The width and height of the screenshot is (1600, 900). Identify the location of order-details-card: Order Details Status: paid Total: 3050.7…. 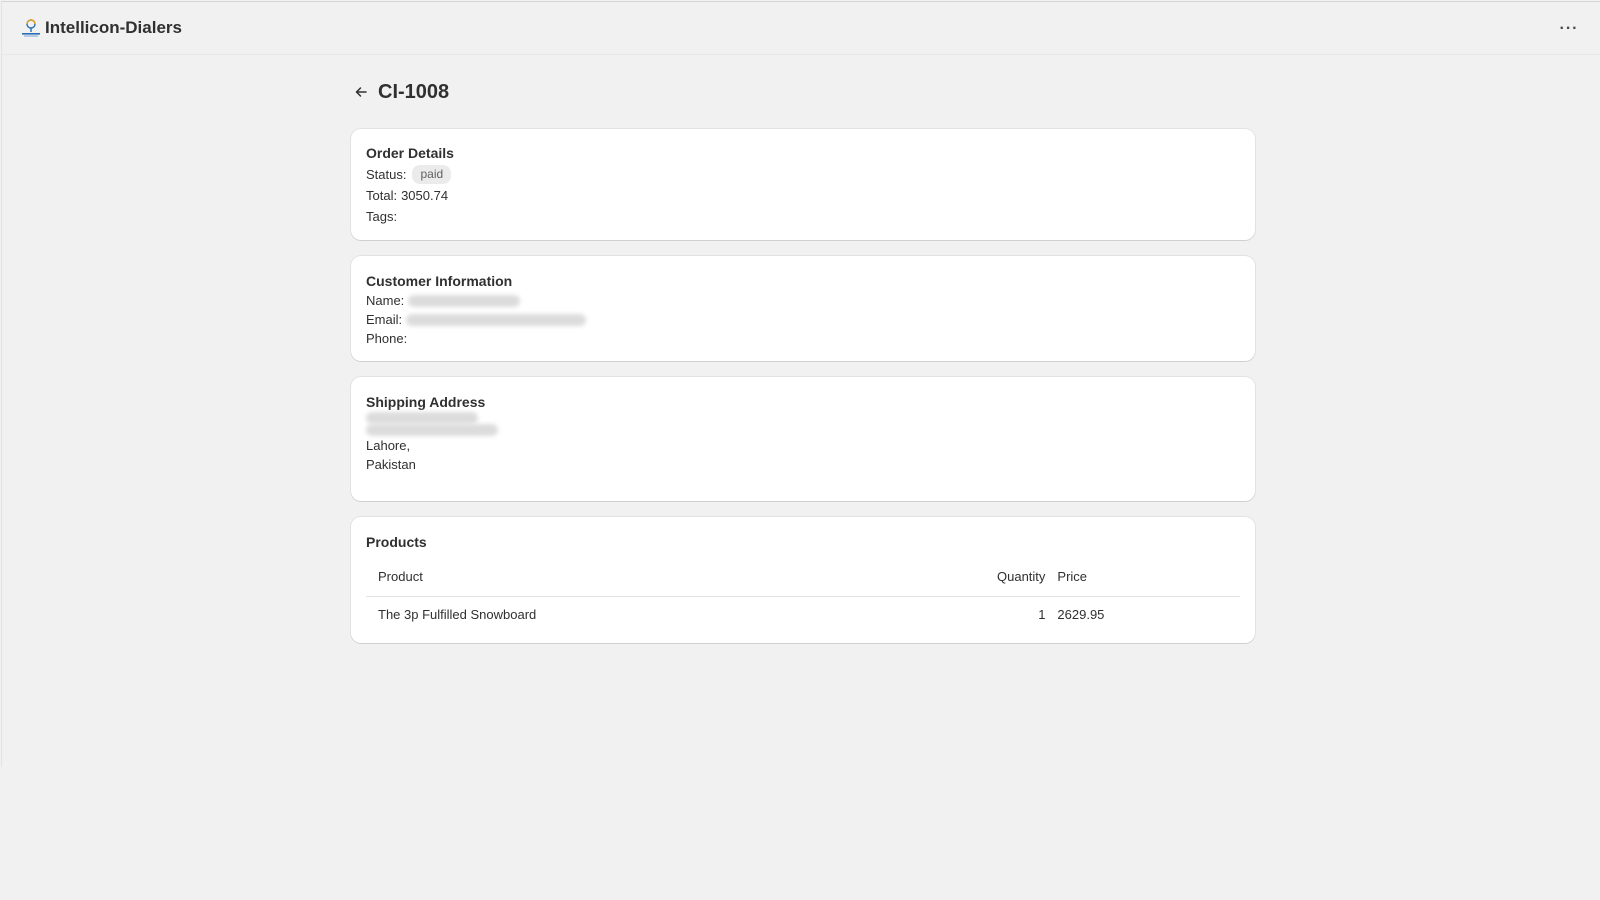
(803, 184).